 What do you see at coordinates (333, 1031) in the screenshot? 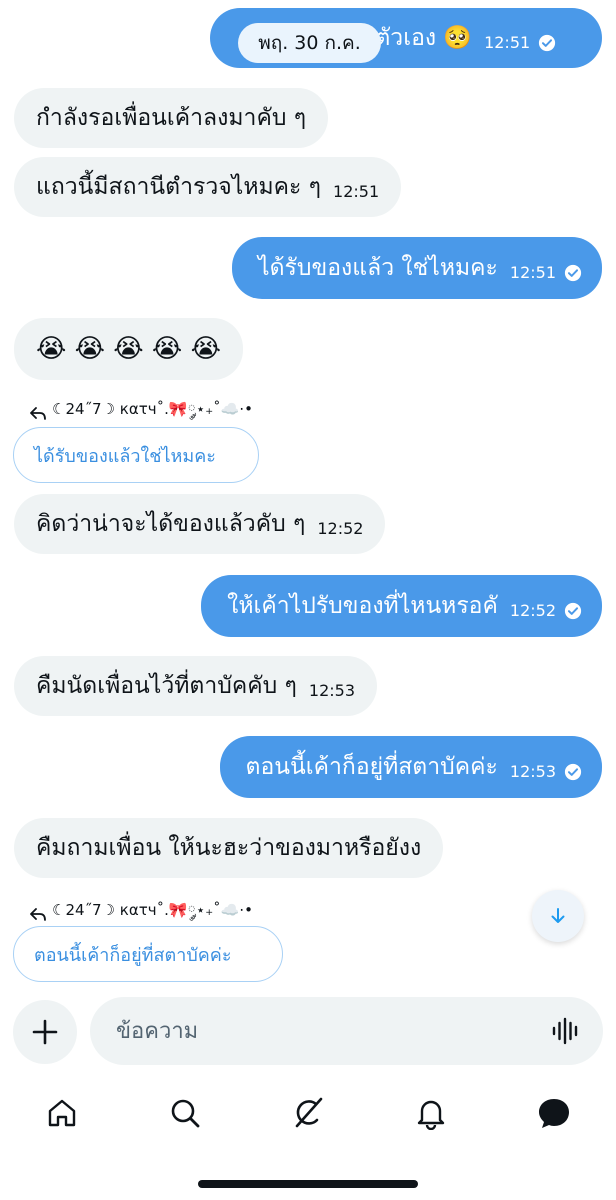
I see `message-input` at bounding box center [333, 1031].